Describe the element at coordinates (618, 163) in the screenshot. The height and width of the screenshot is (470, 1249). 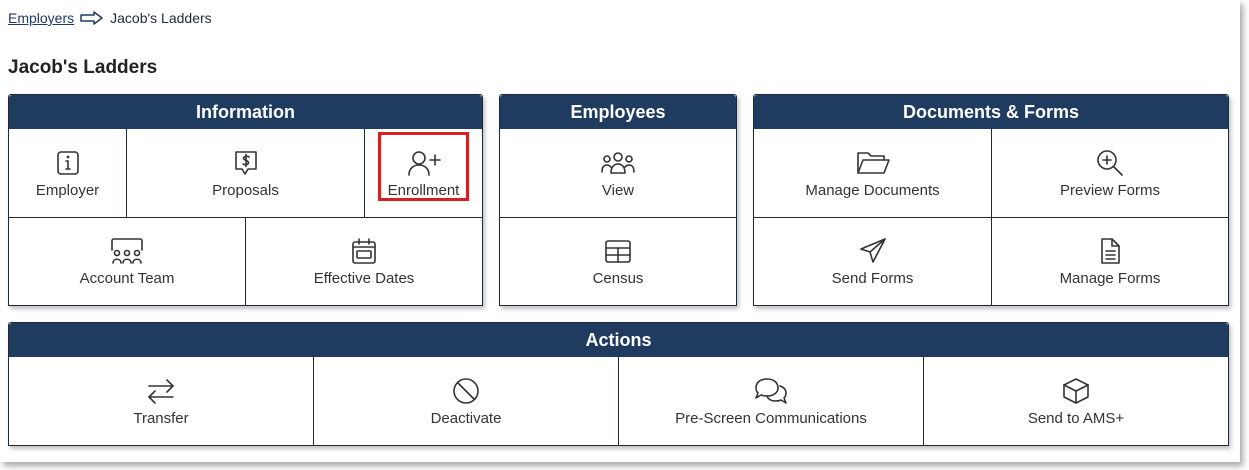
I see `people-icon` at that location.